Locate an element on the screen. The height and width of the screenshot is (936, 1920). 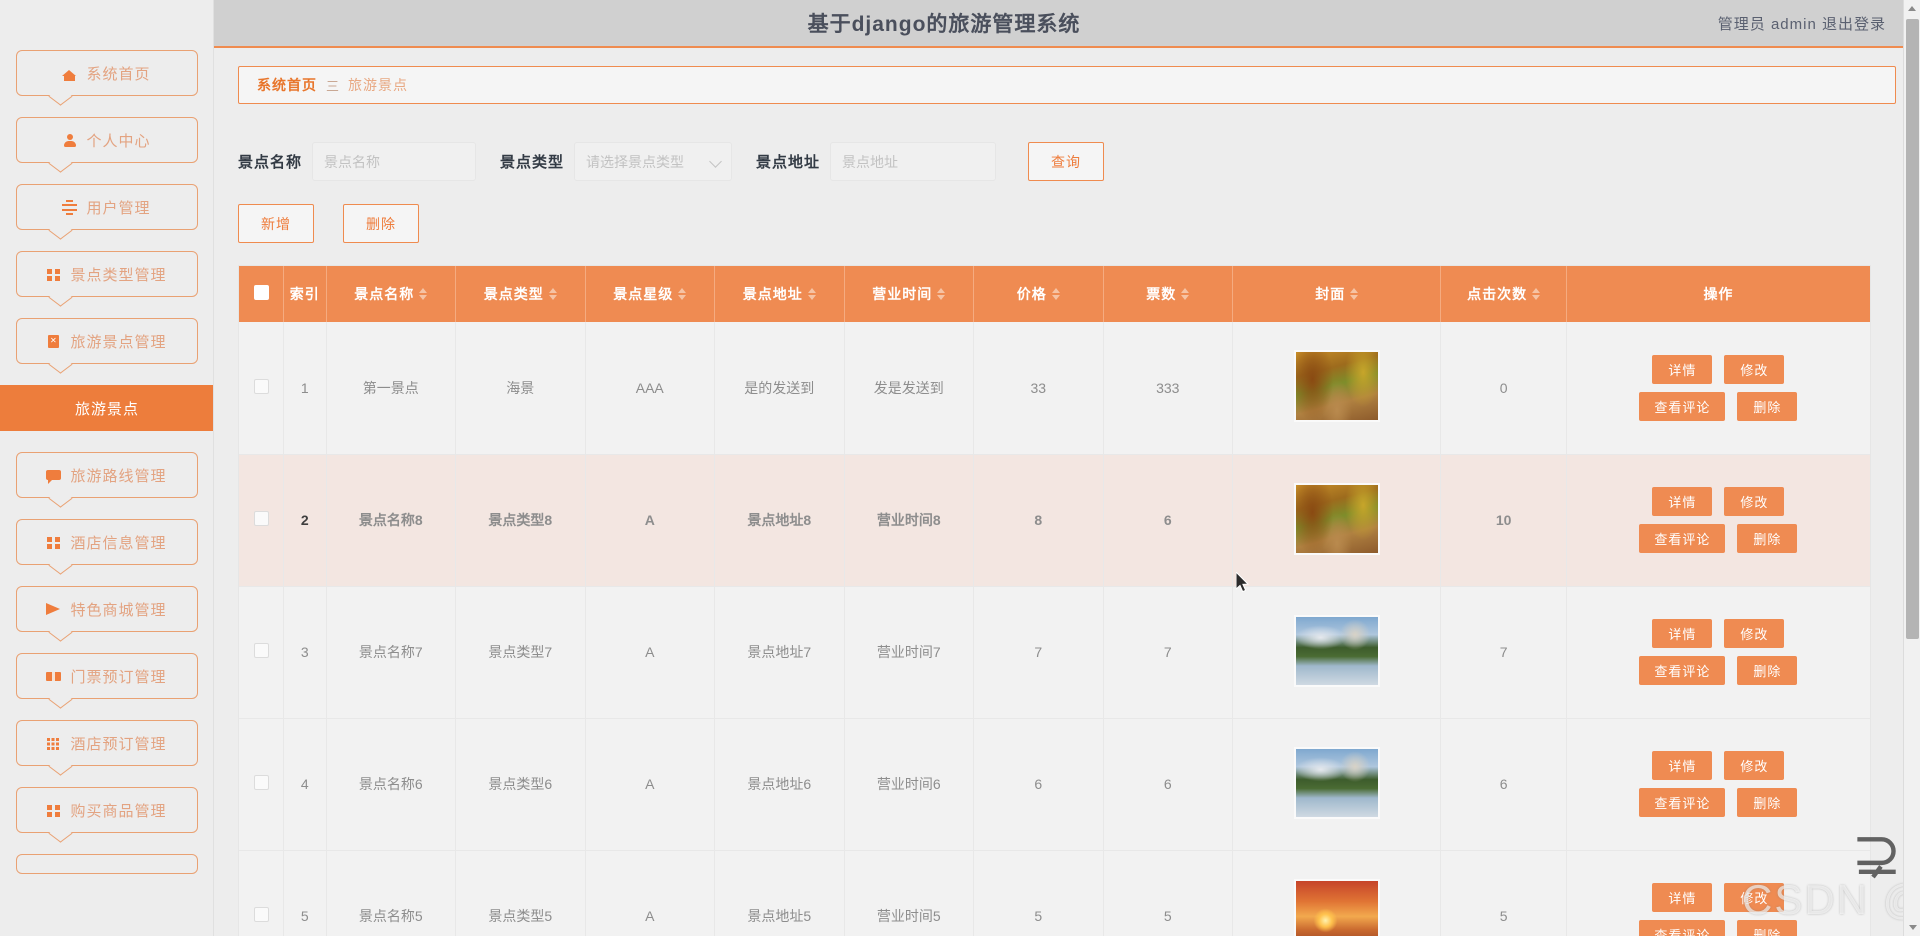
sidebar-item-profile: 个人中心 is located at coordinates (106, 140).